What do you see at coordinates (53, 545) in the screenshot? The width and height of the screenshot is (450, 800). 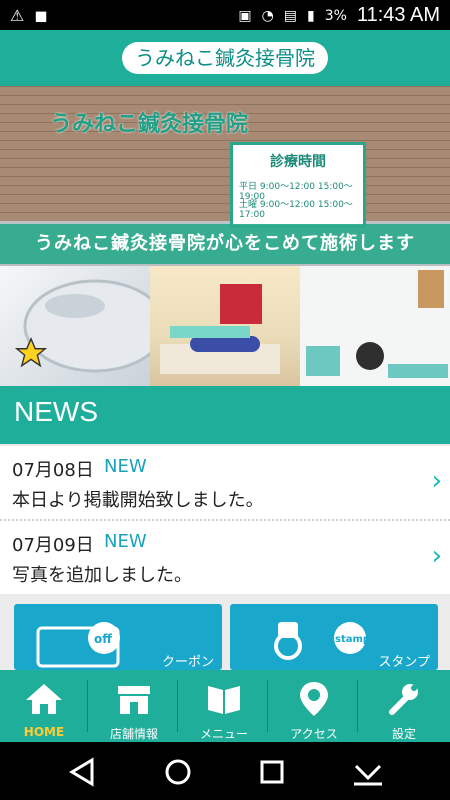 I see `news-date: 07月09日` at bounding box center [53, 545].